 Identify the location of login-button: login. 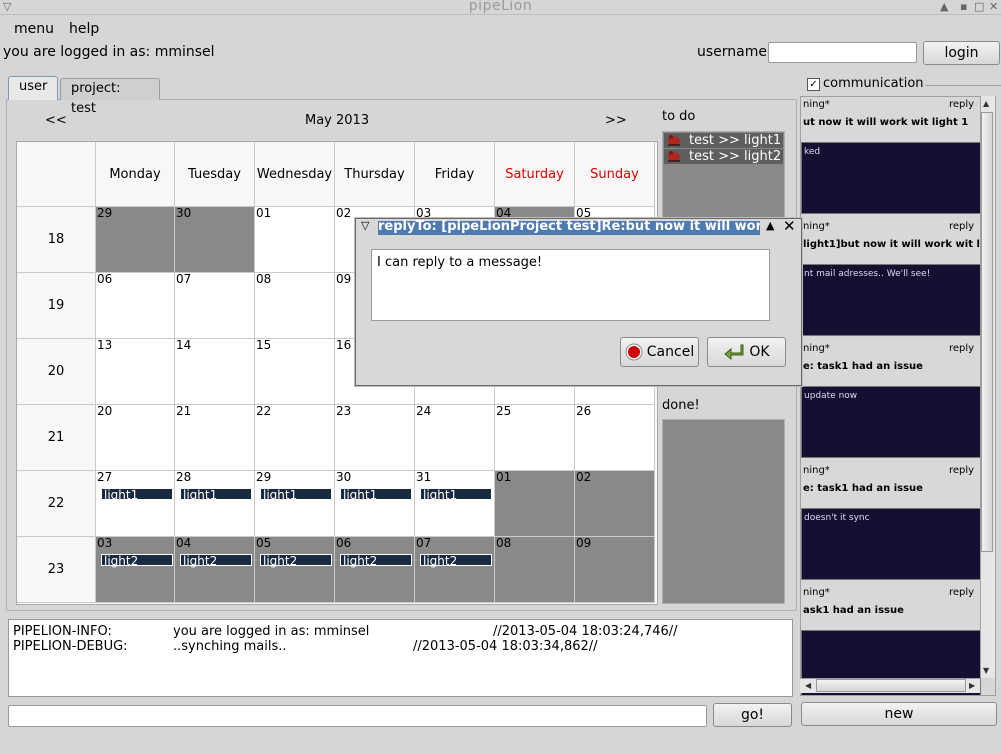
(961, 53).